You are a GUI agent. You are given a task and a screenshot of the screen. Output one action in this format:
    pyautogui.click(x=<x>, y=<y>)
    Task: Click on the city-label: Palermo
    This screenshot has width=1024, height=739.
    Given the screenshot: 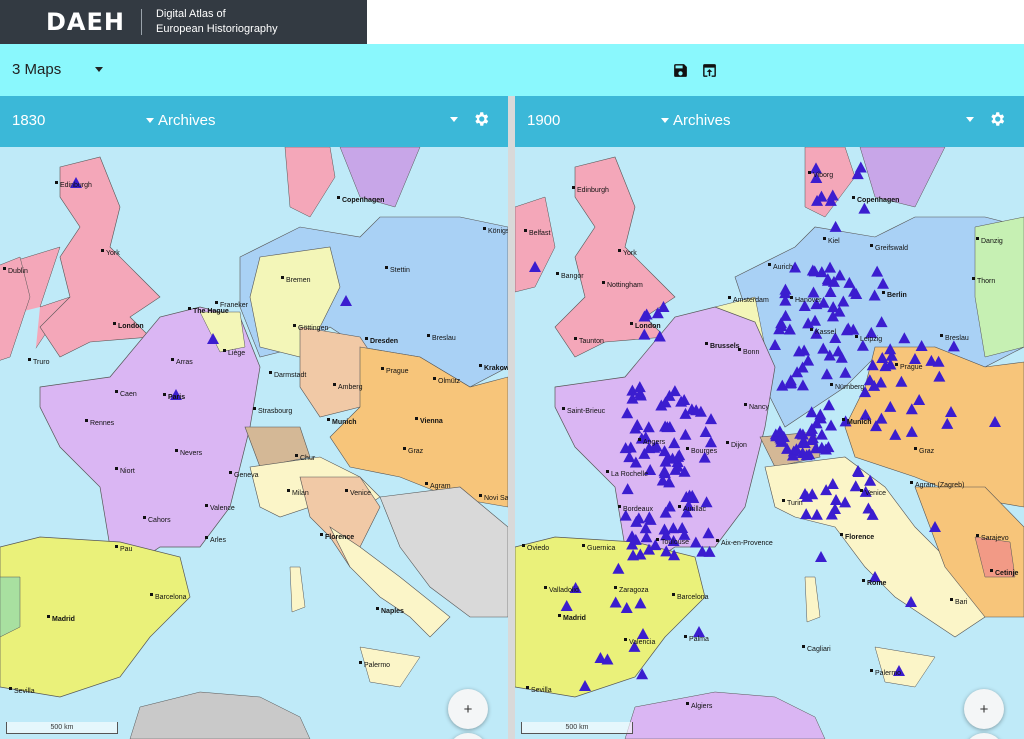 What is the action you would take?
    pyautogui.click(x=377, y=665)
    